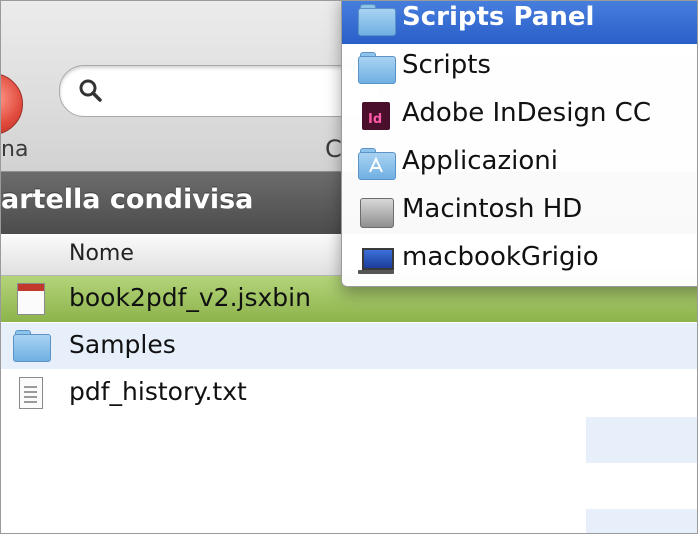 The height and width of the screenshot is (534, 698). Describe the element at coordinates (376, 212) in the screenshot. I see `hard-drive-icon` at that location.